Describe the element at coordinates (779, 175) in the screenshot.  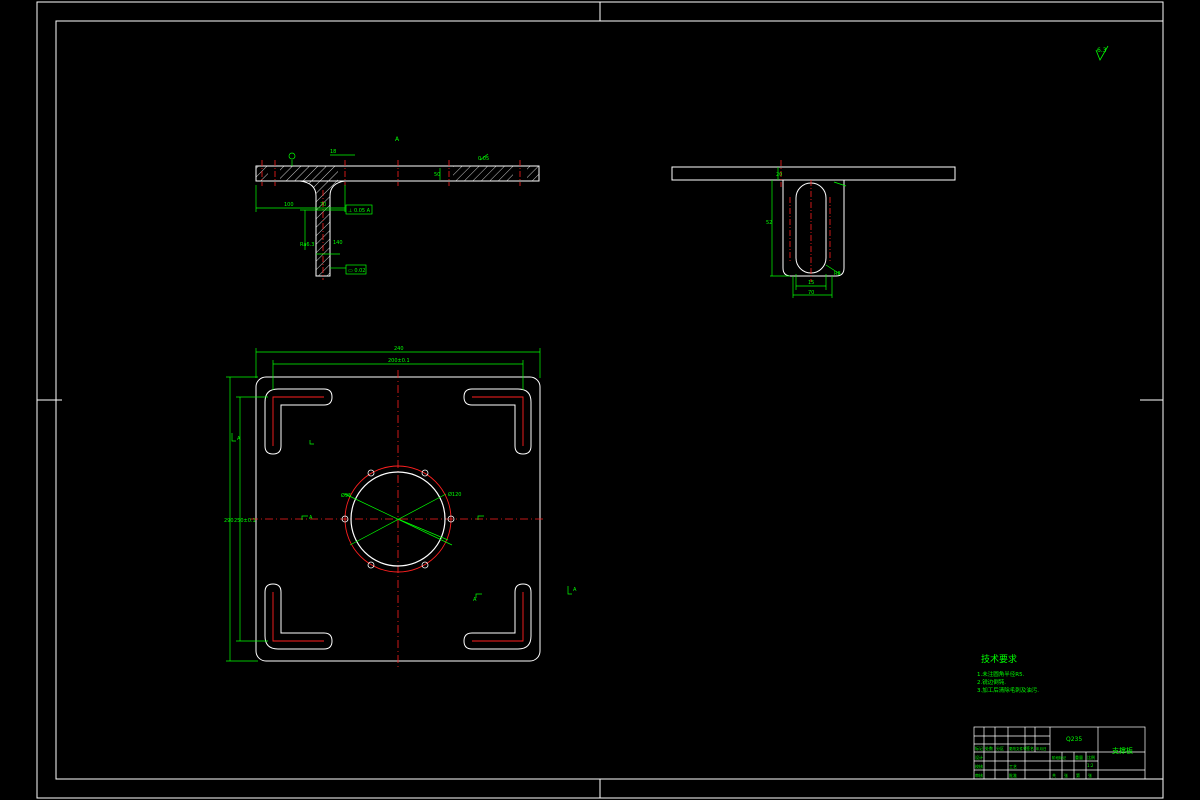
I see `dim-side-0: 20` at that location.